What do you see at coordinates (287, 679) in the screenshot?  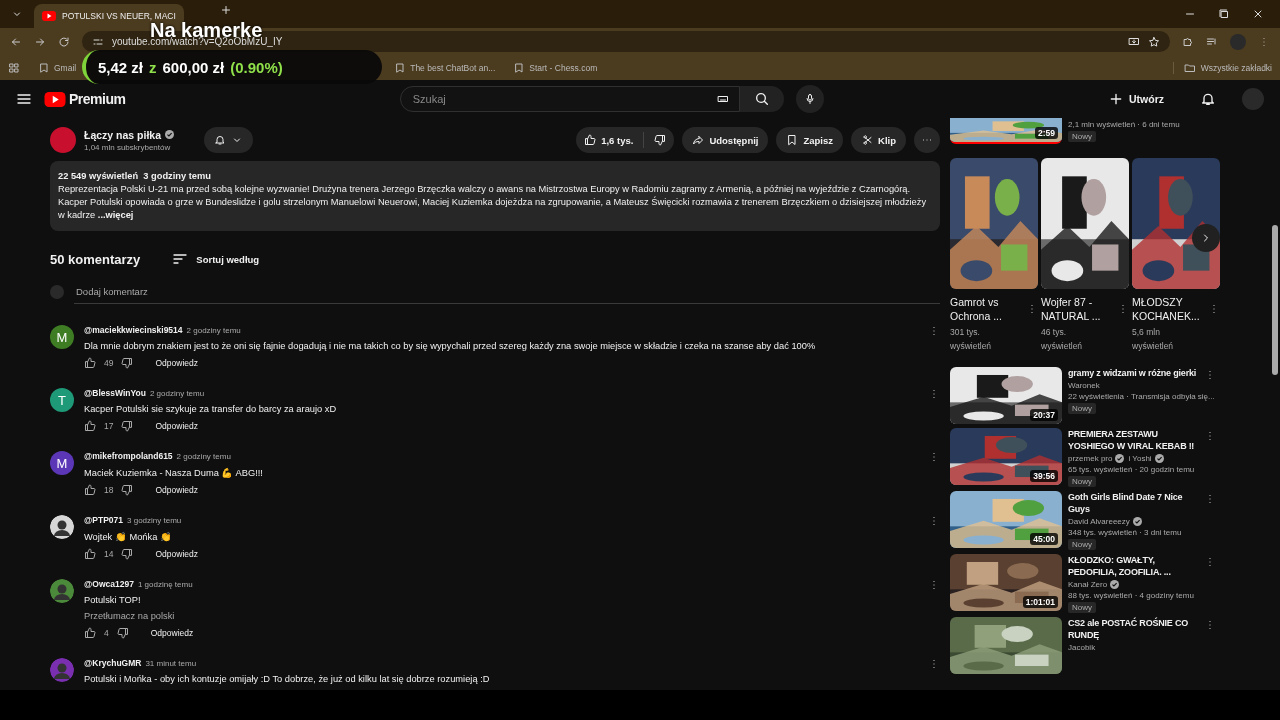 I see `comment-text: Potulski i Mońka - oby ich kontuzje omijały :D To dobrze, że już od kilku lat się dobrze rozumieją :D` at bounding box center [287, 679].